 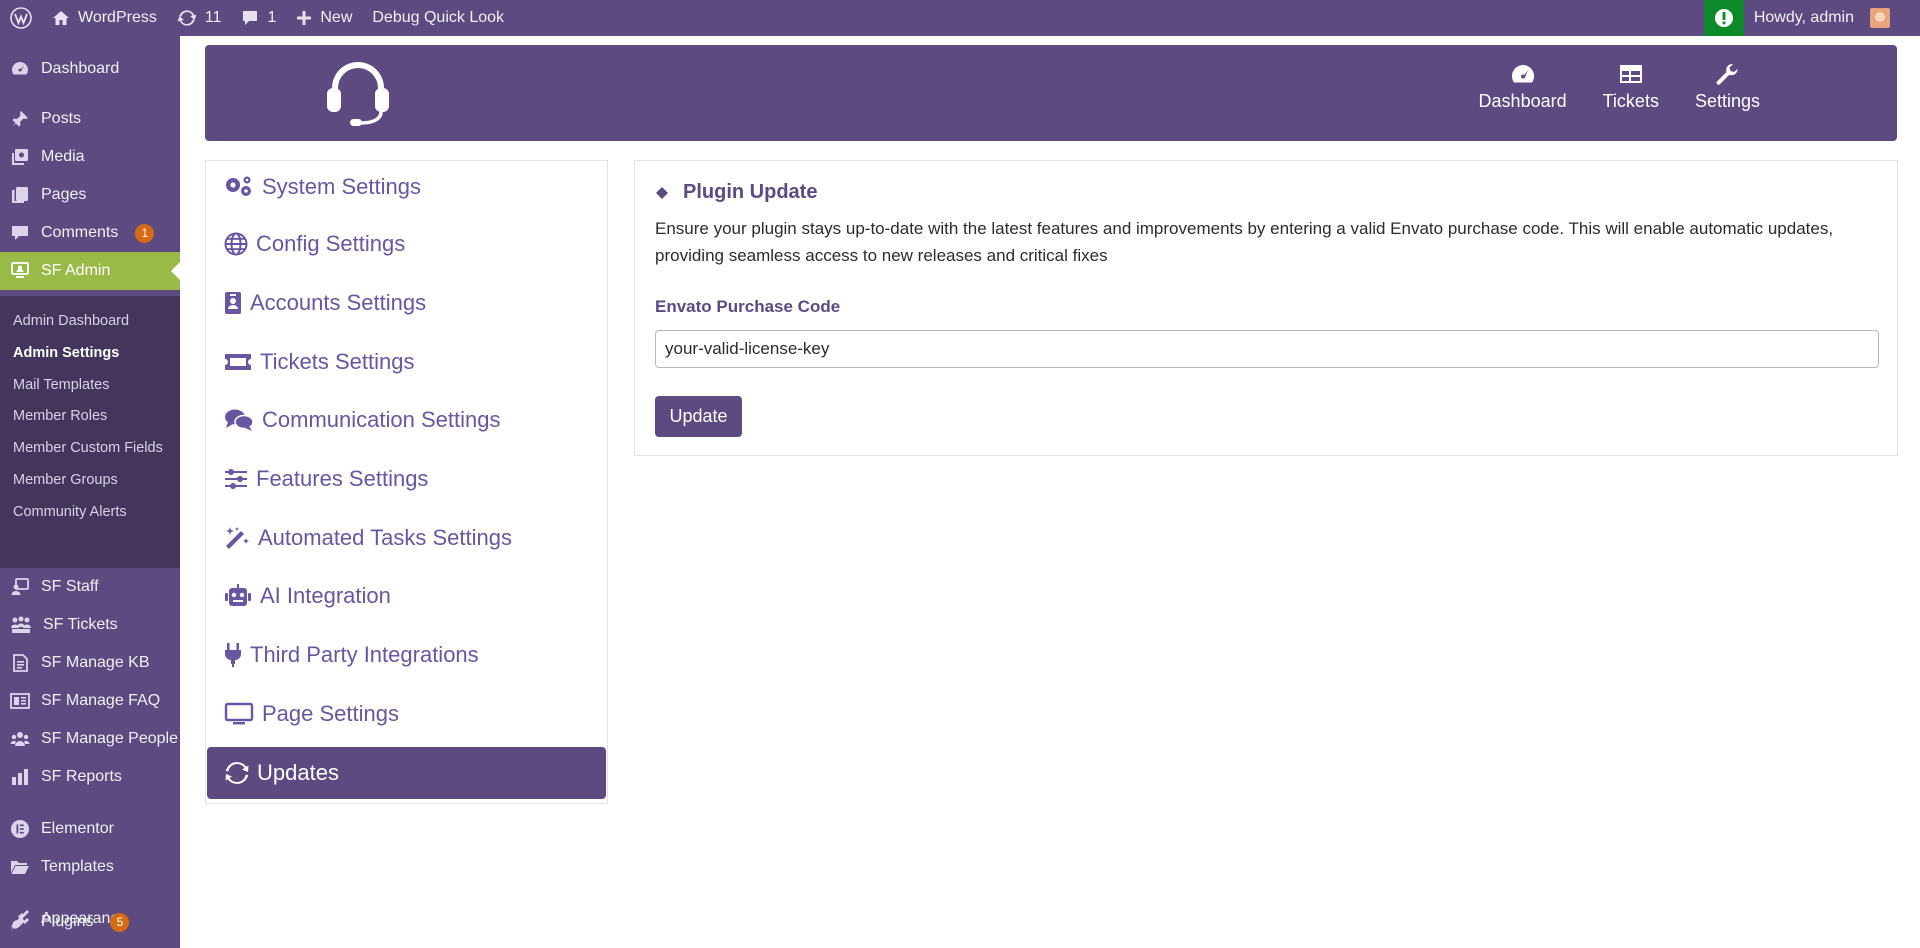 I want to click on sidebar-item-plugins: Plugins 5, so click(x=90, y=922).